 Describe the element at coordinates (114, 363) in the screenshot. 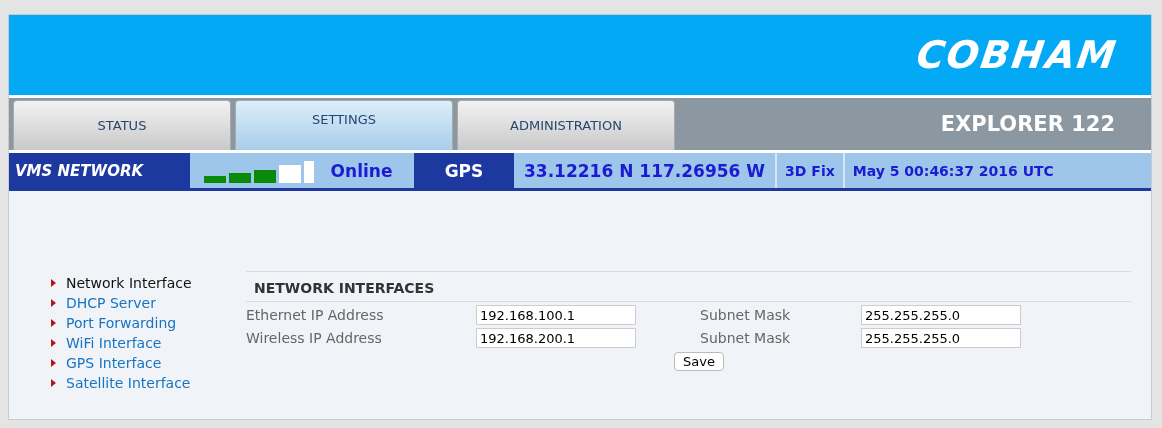

I see `sidebar-item: GPS Interface` at that location.